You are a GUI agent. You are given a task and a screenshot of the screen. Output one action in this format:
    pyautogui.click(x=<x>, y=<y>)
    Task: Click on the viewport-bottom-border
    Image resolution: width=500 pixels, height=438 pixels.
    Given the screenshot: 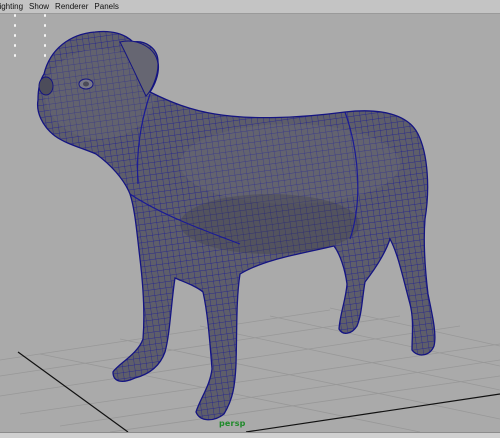 What is the action you would take?
    pyautogui.click(x=250, y=435)
    